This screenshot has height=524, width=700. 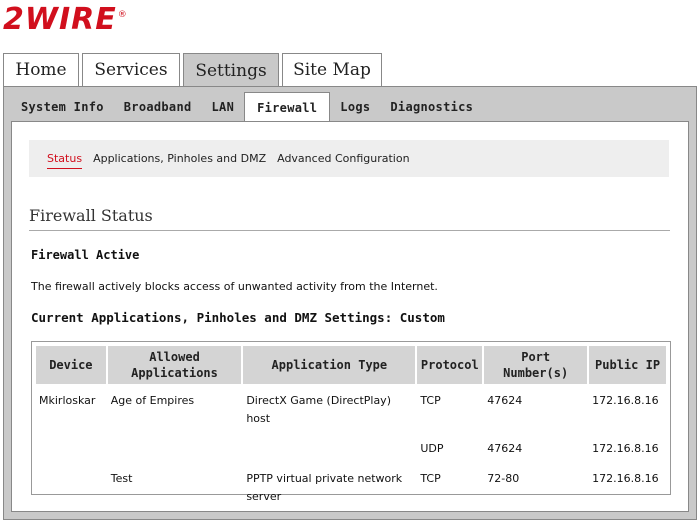 I want to click on column-header-port-numbers: Port Number(s), so click(x=536, y=365).